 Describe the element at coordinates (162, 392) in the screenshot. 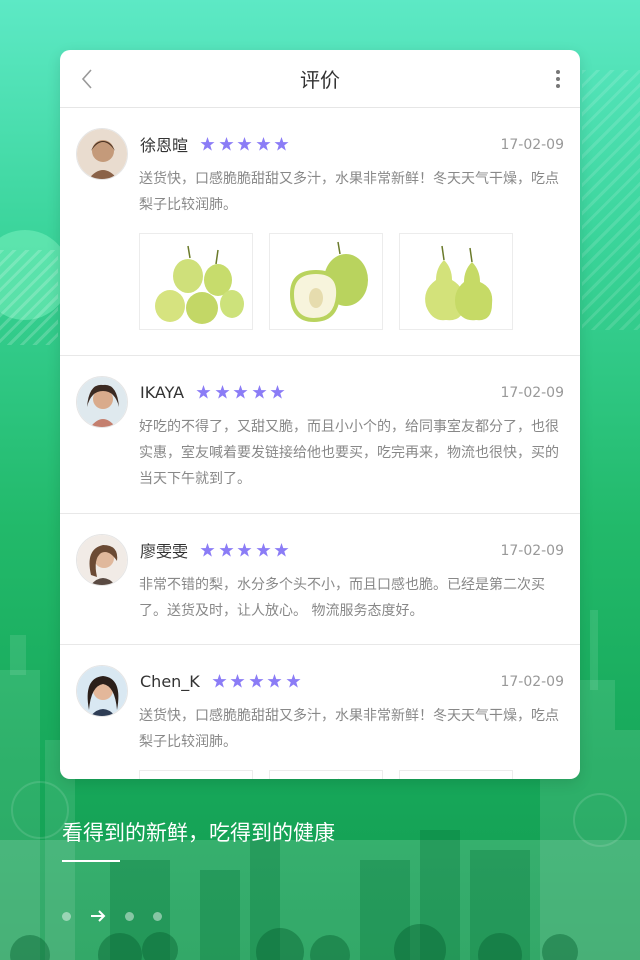

I see `review-username: IKAYA` at that location.